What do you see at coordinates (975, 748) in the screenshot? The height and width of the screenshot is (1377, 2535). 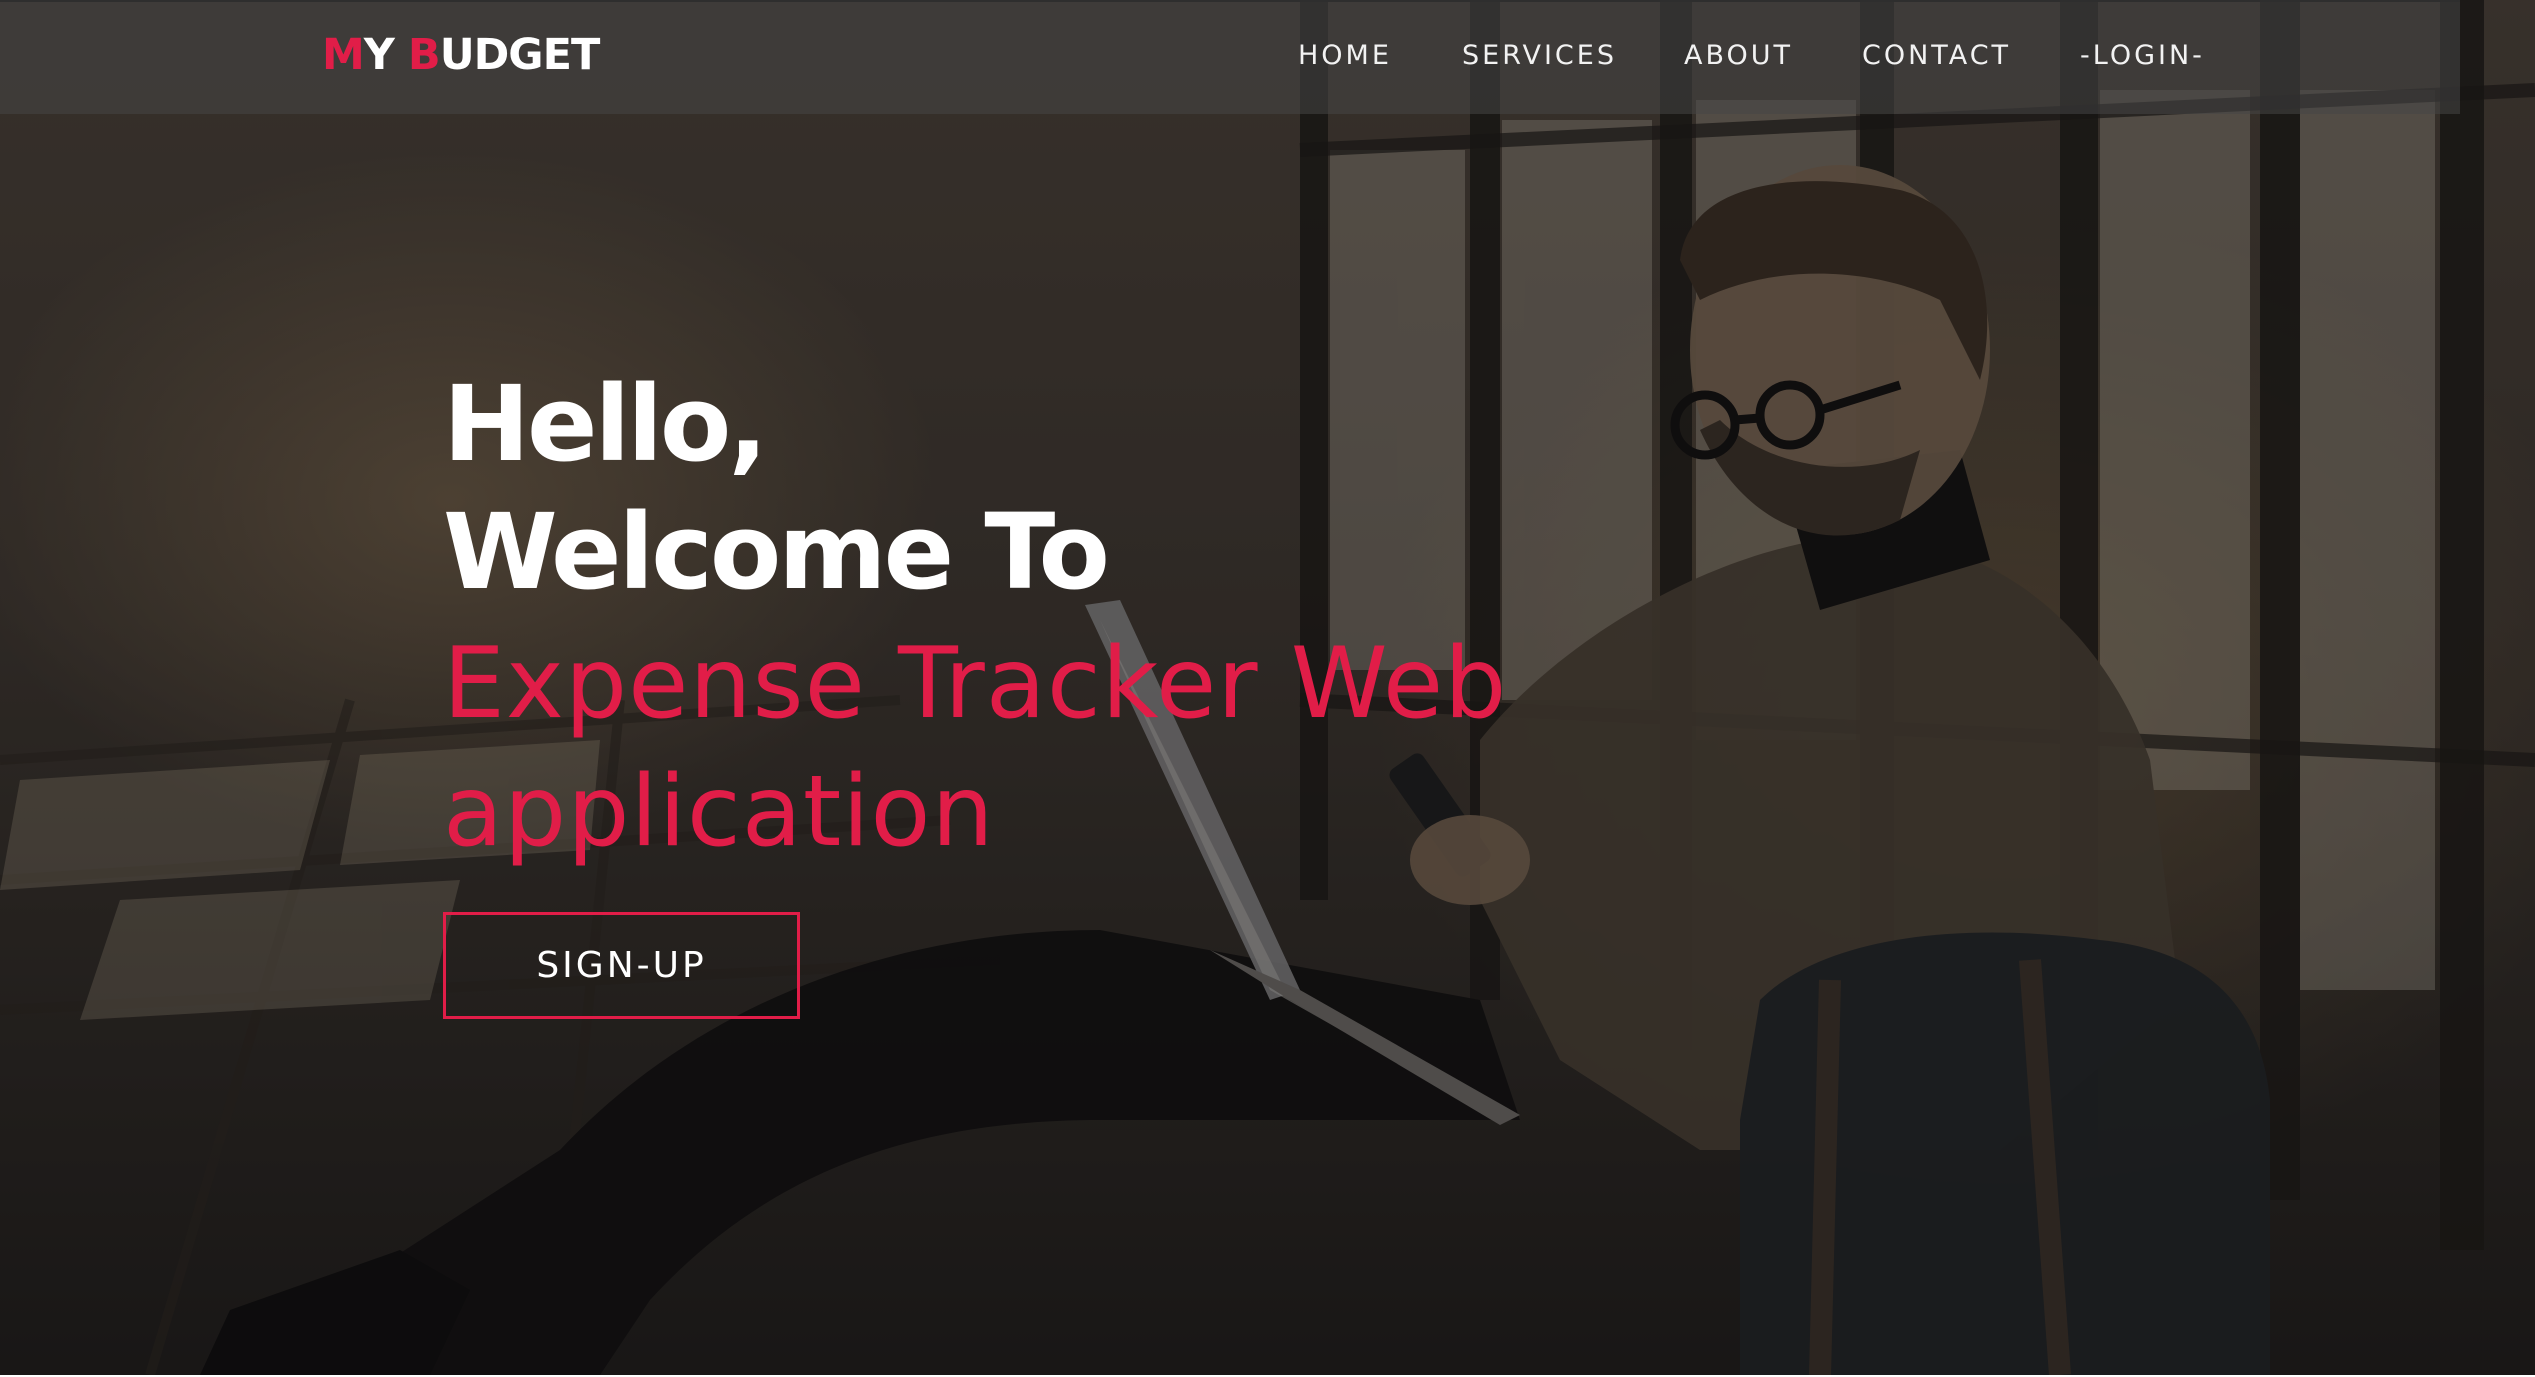 I see `hero-app-name: Expense Tracker Web application` at bounding box center [975, 748].